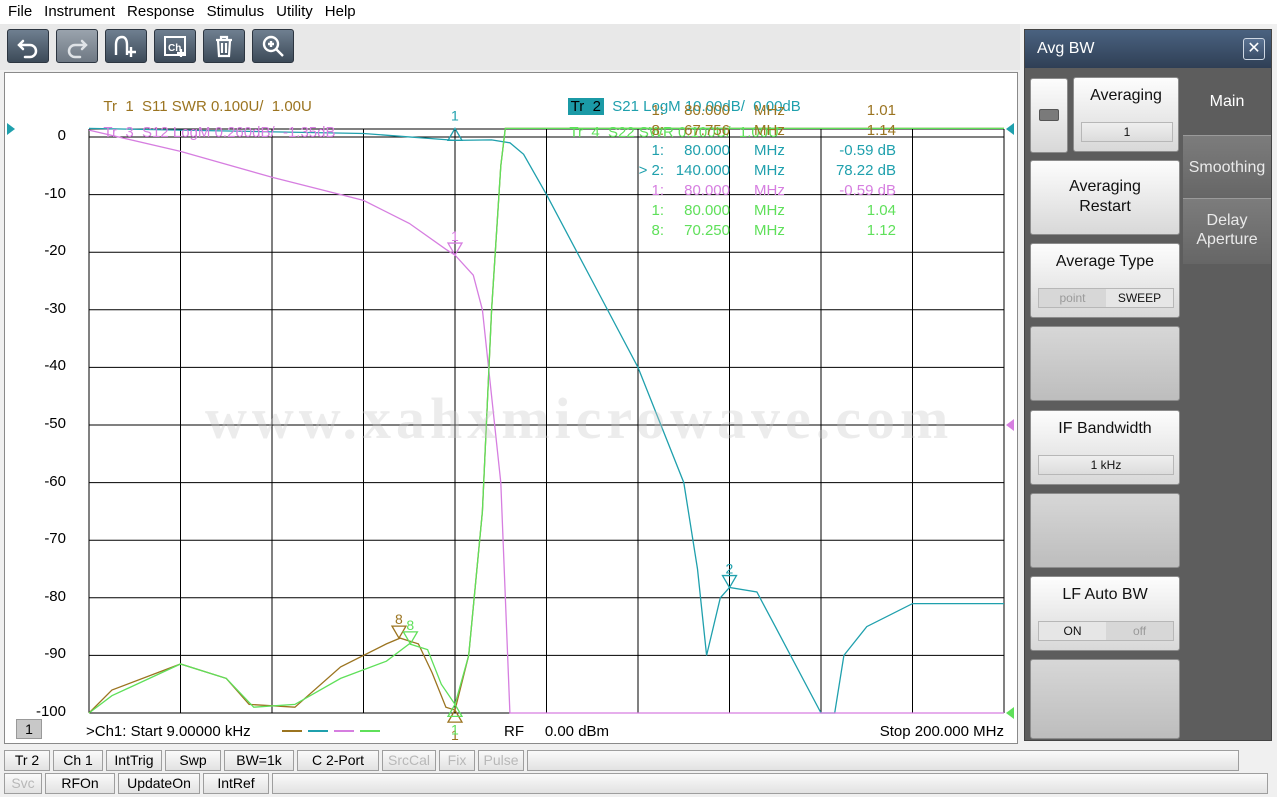 The width and height of the screenshot is (1277, 797). I want to click on y-tick-label: -50, so click(55, 423).